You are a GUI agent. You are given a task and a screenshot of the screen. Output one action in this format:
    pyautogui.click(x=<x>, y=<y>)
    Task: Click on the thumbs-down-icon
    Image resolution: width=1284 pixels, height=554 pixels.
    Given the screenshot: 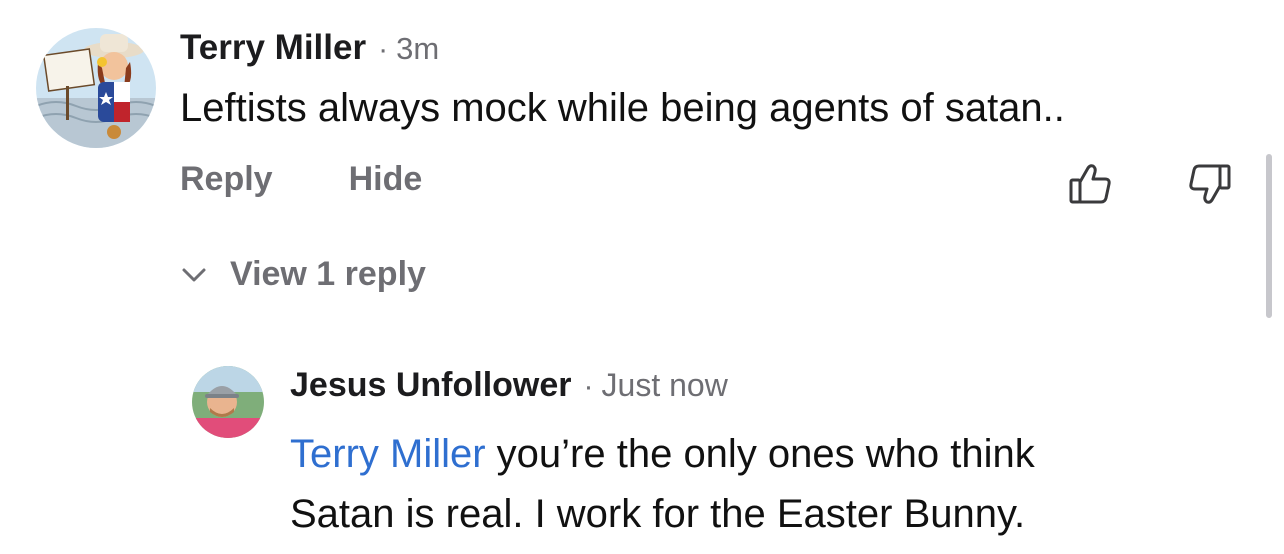 What is the action you would take?
    pyautogui.click(x=1210, y=184)
    